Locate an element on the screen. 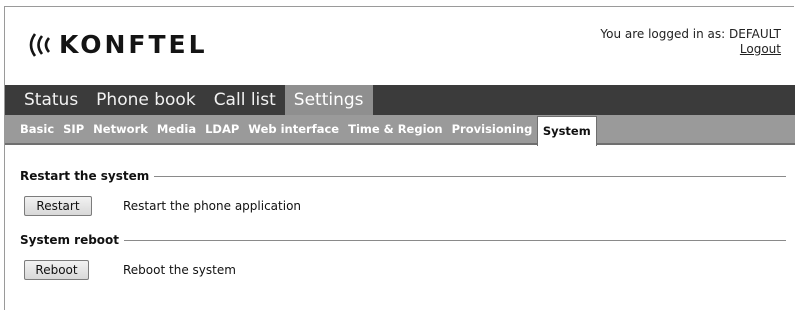 The height and width of the screenshot is (310, 796). restart-description: Restart the phone application is located at coordinates (212, 206).